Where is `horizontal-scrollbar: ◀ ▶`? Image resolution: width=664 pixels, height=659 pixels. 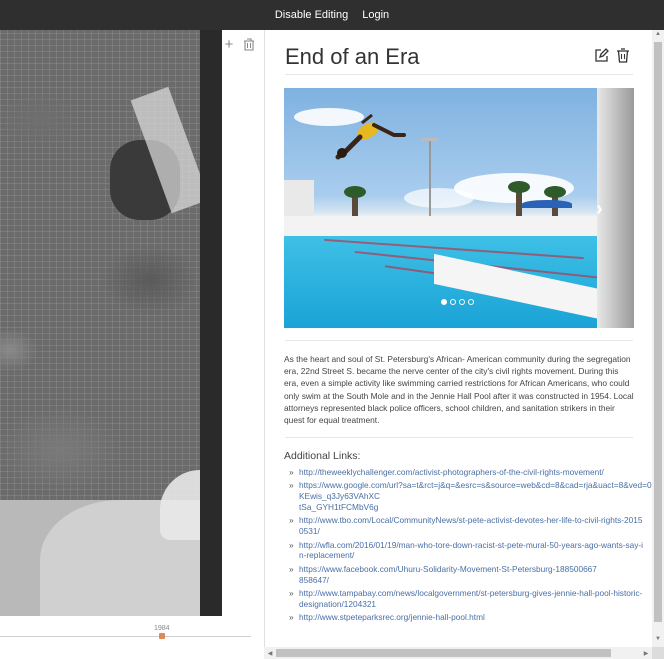 horizontal-scrollbar: ◀ ▶ is located at coordinates (458, 653).